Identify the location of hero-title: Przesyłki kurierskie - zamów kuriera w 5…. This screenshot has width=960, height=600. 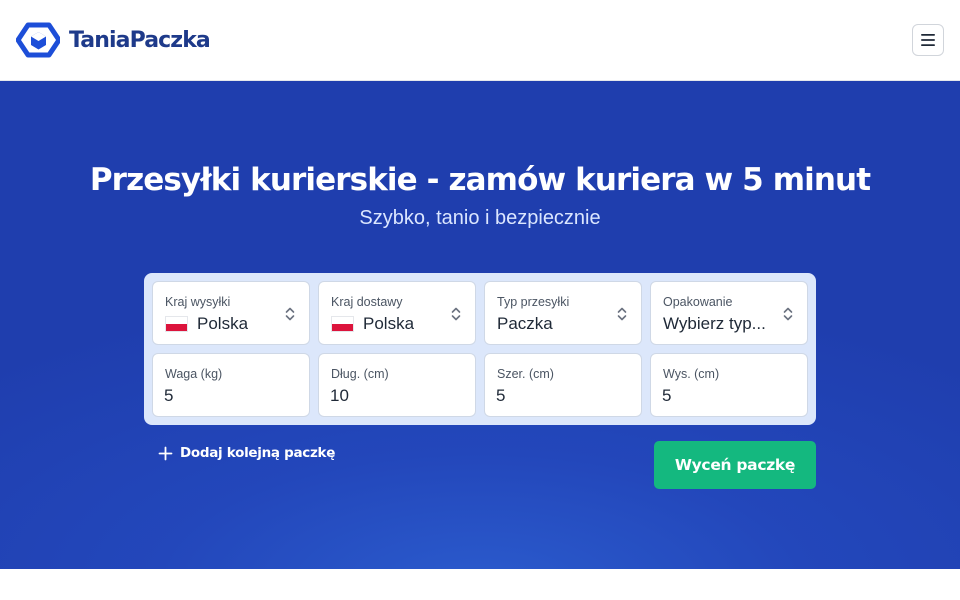
(480, 180).